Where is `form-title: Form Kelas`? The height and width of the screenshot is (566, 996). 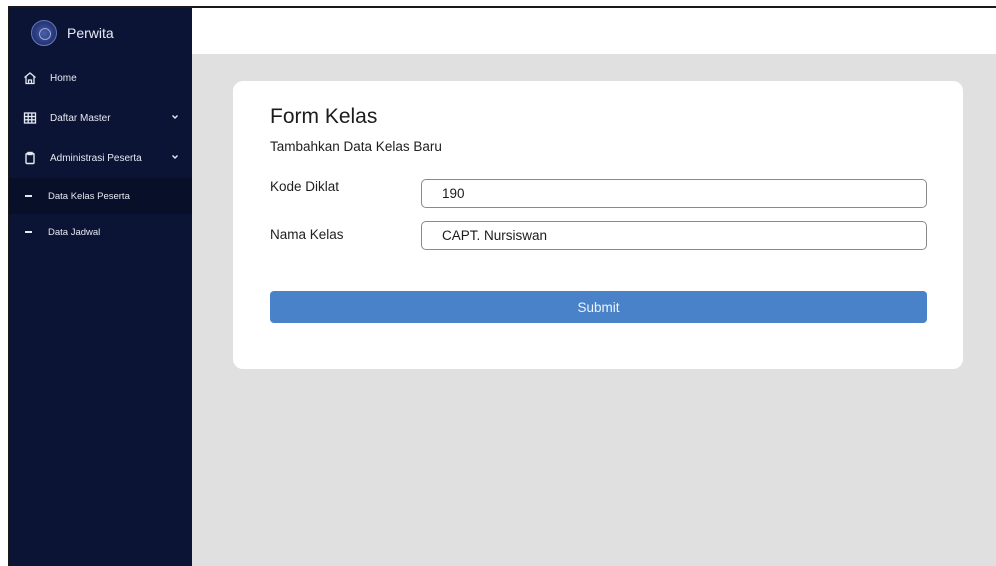
form-title: Form Kelas is located at coordinates (324, 116).